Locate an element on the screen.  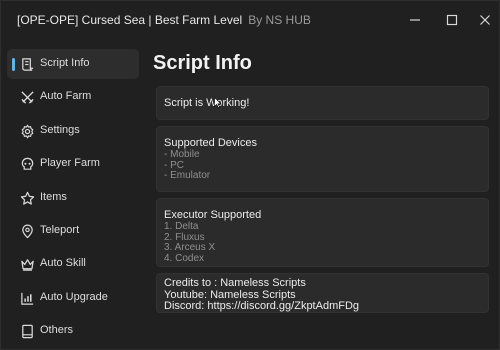
executors-heading: Executor Supported is located at coordinates (213, 215).